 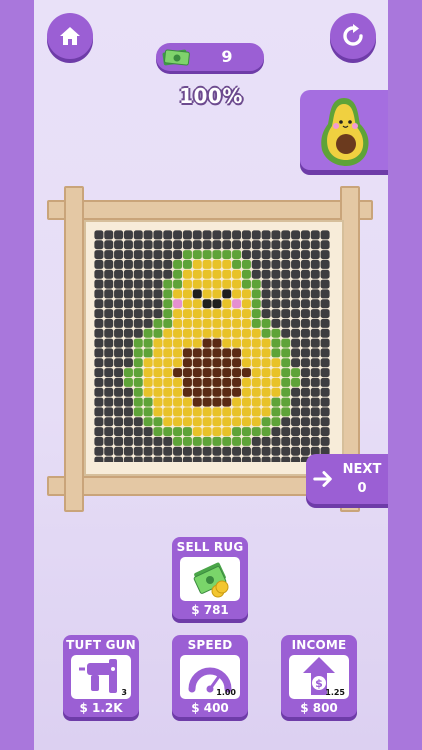 What do you see at coordinates (210, 578) in the screenshot?
I see `sell-rug-button: SELL RUG $ 781` at bounding box center [210, 578].